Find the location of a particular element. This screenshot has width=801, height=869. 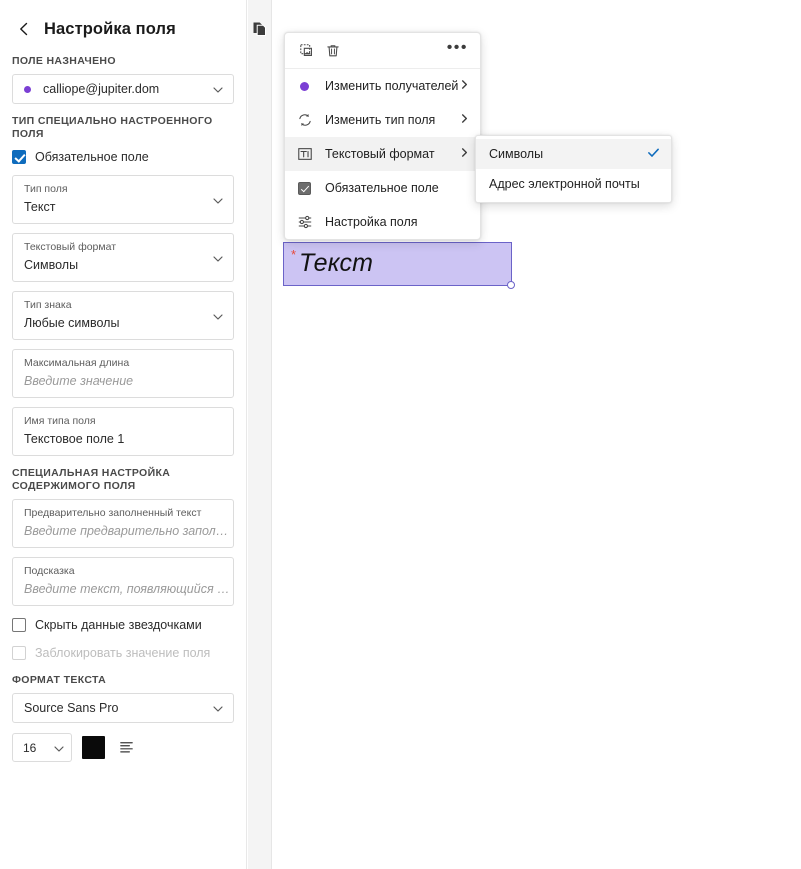

hide-data-label: Скрыть данные звездочками is located at coordinates (118, 625).